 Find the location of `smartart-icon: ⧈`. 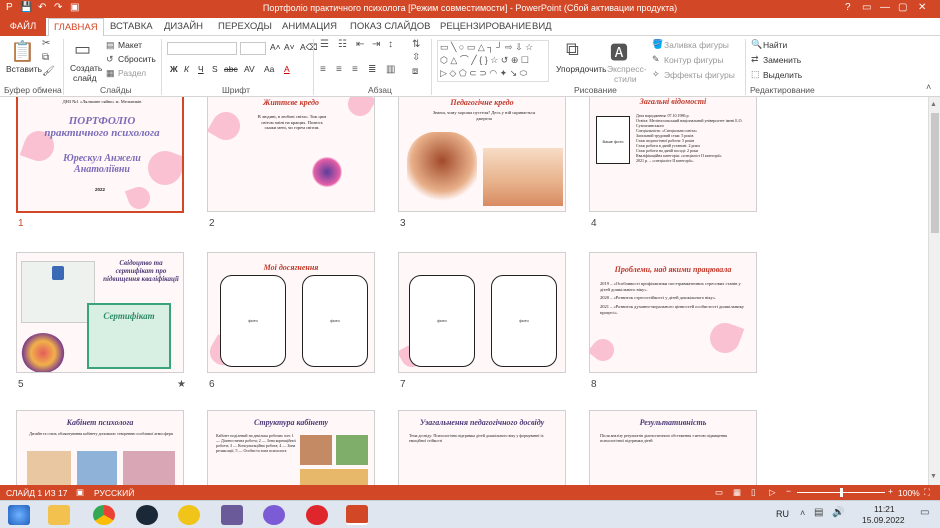

smartart-icon: ⧈ is located at coordinates (415, 71).